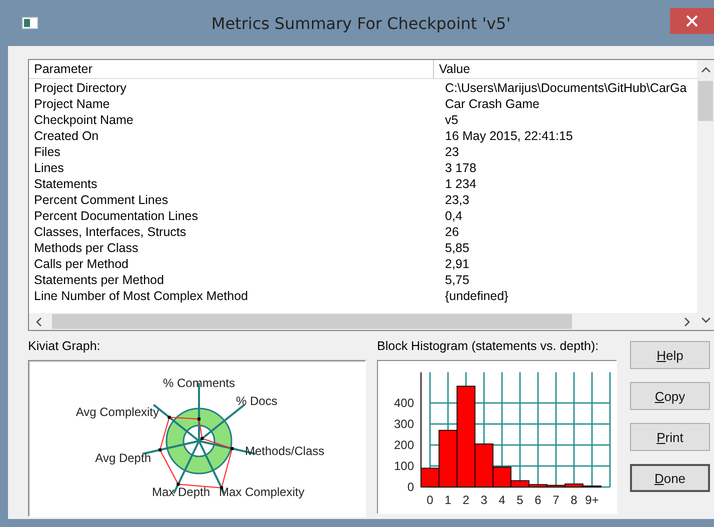 This screenshot has width=714, height=527. What do you see at coordinates (101, 200) in the screenshot?
I see `table-cell-text: Percent Comment Lines` at bounding box center [101, 200].